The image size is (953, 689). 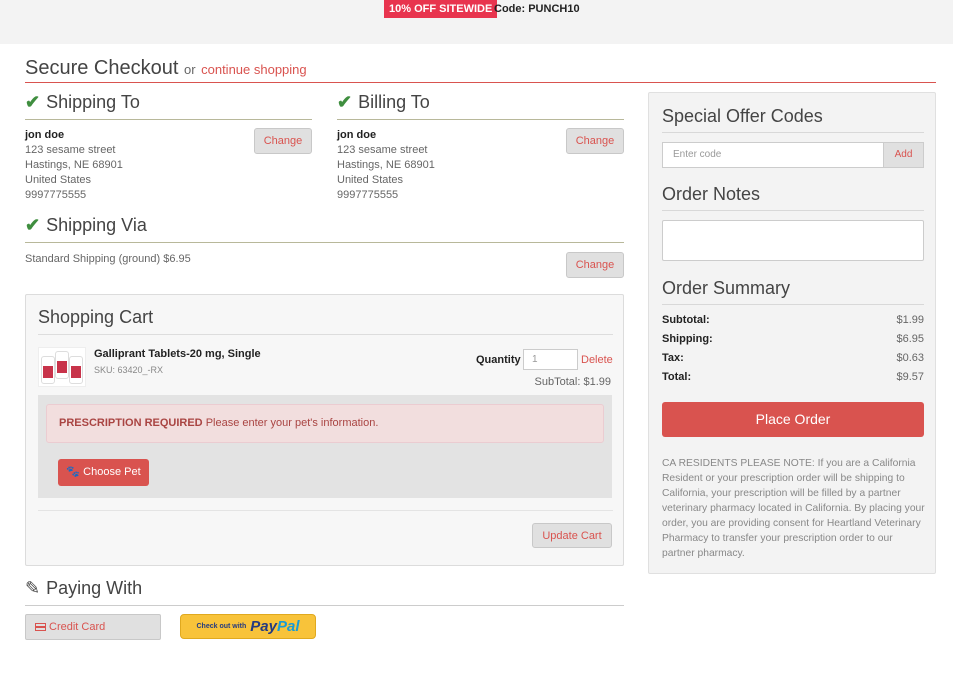 I want to click on paying-with-title: Paying With, so click(x=94, y=588).